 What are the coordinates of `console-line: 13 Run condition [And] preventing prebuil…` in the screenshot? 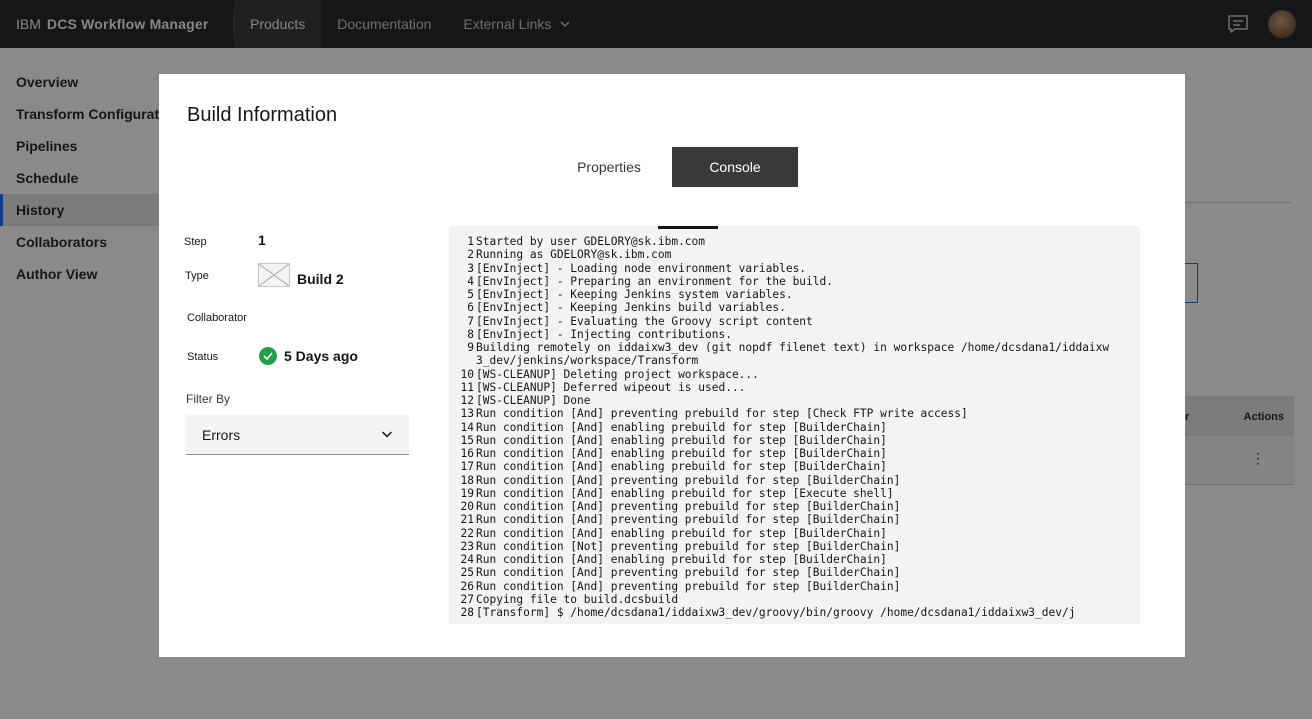 It's located at (794, 413).